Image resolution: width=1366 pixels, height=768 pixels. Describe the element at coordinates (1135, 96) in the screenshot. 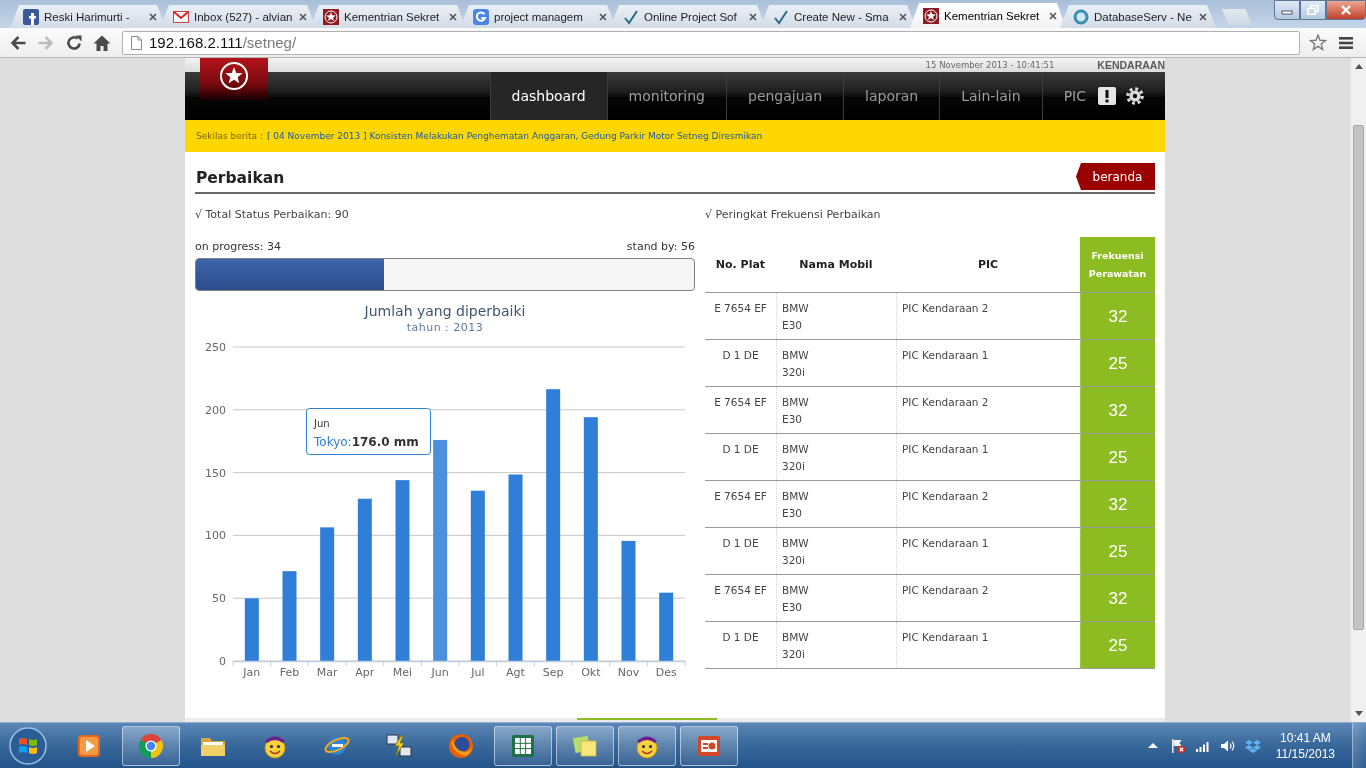

I see `settings-icon` at that location.